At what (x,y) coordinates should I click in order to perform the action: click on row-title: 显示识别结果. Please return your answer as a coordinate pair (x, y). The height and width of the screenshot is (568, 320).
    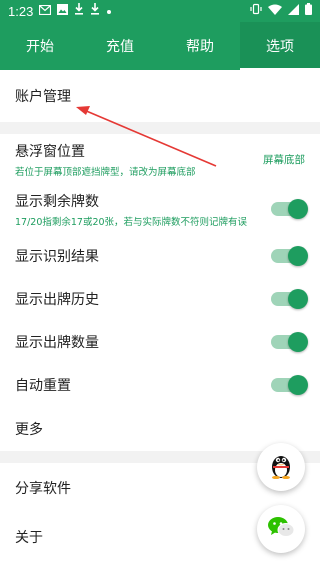
    Looking at the image, I should click on (57, 256).